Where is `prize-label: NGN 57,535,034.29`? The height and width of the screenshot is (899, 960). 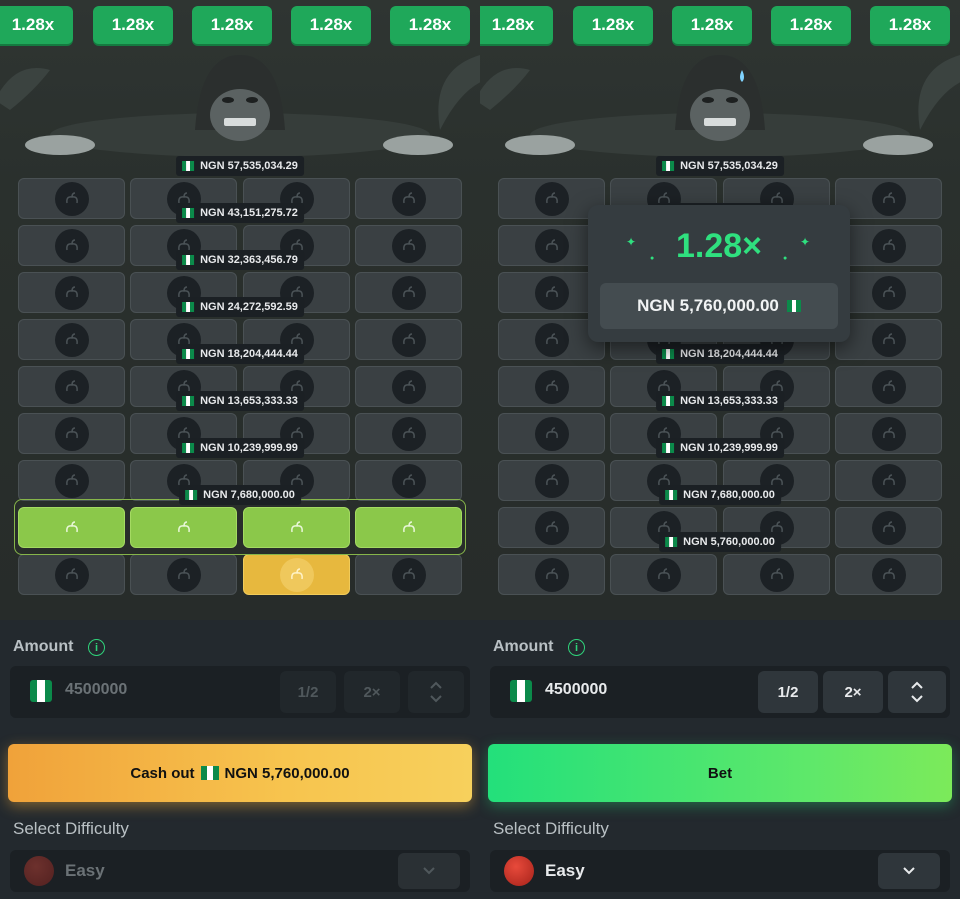 prize-label: NGN 57,535,034.29 is located at coordinates (240, 166).